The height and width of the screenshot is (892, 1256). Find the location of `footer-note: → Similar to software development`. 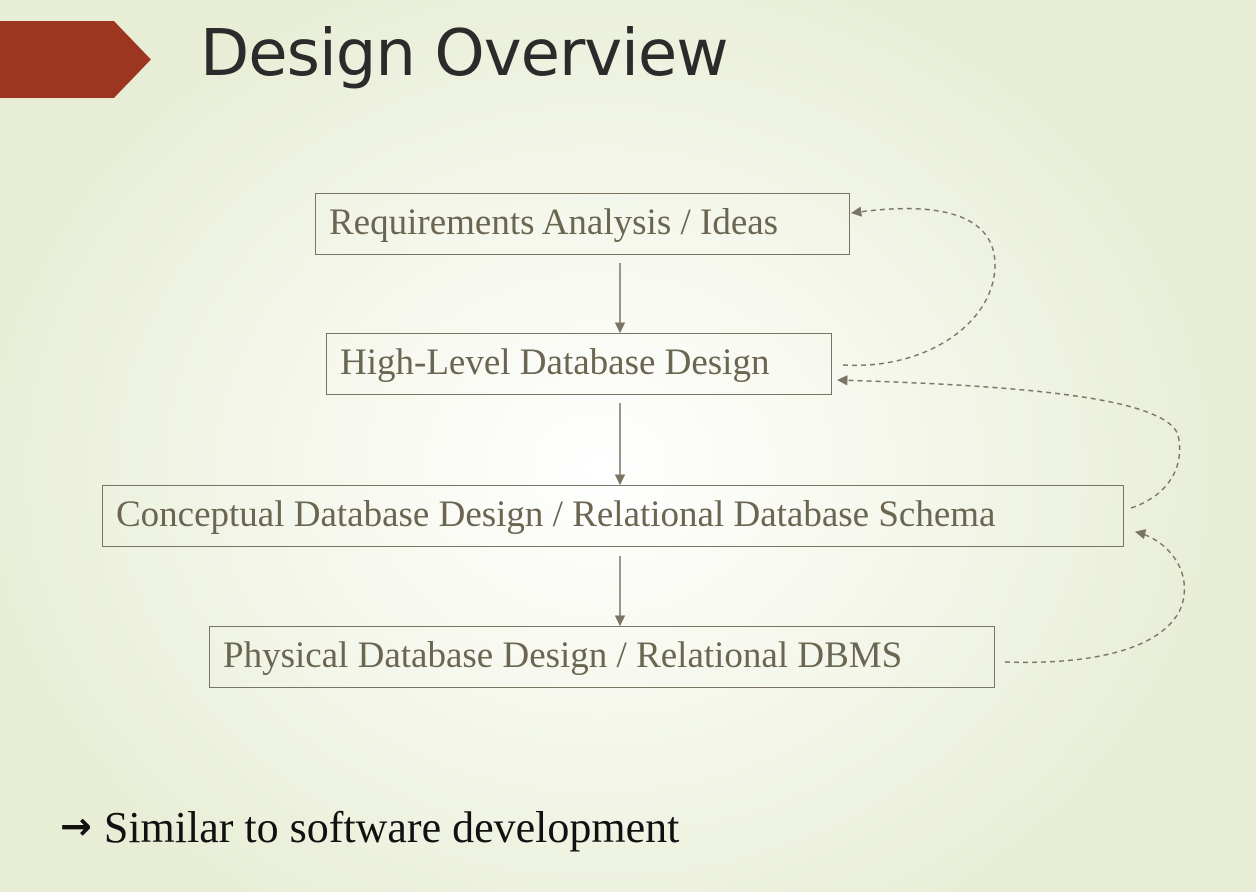

footer-note: → Similar to software development is located at coordinates (369, 828).